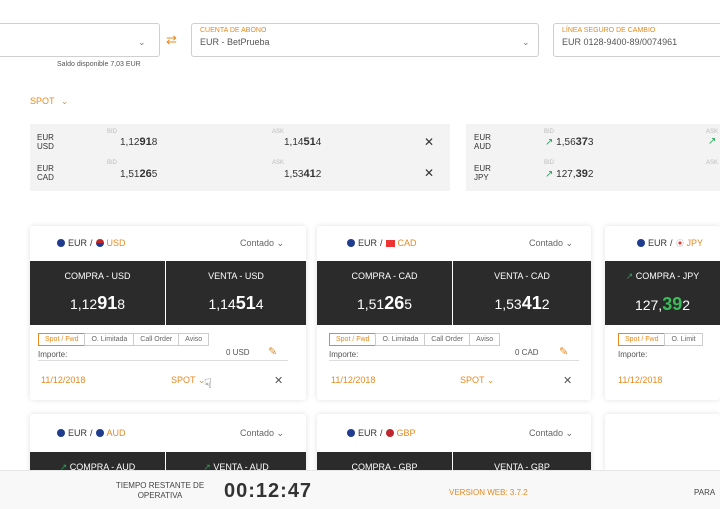 This screenshot has width=720, height=509. I want to click on bid-price: ↗ 127,392, so click(569, 174).